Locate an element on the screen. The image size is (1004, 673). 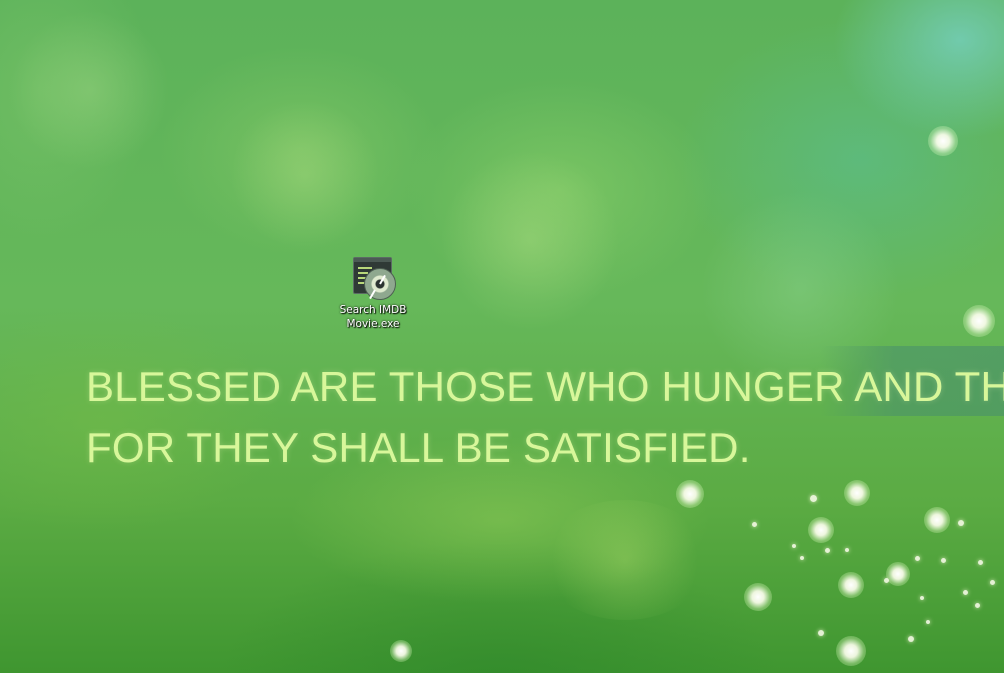
desktop-icon-label-line-2: Movie.exe is located at coordinates (373, 324).